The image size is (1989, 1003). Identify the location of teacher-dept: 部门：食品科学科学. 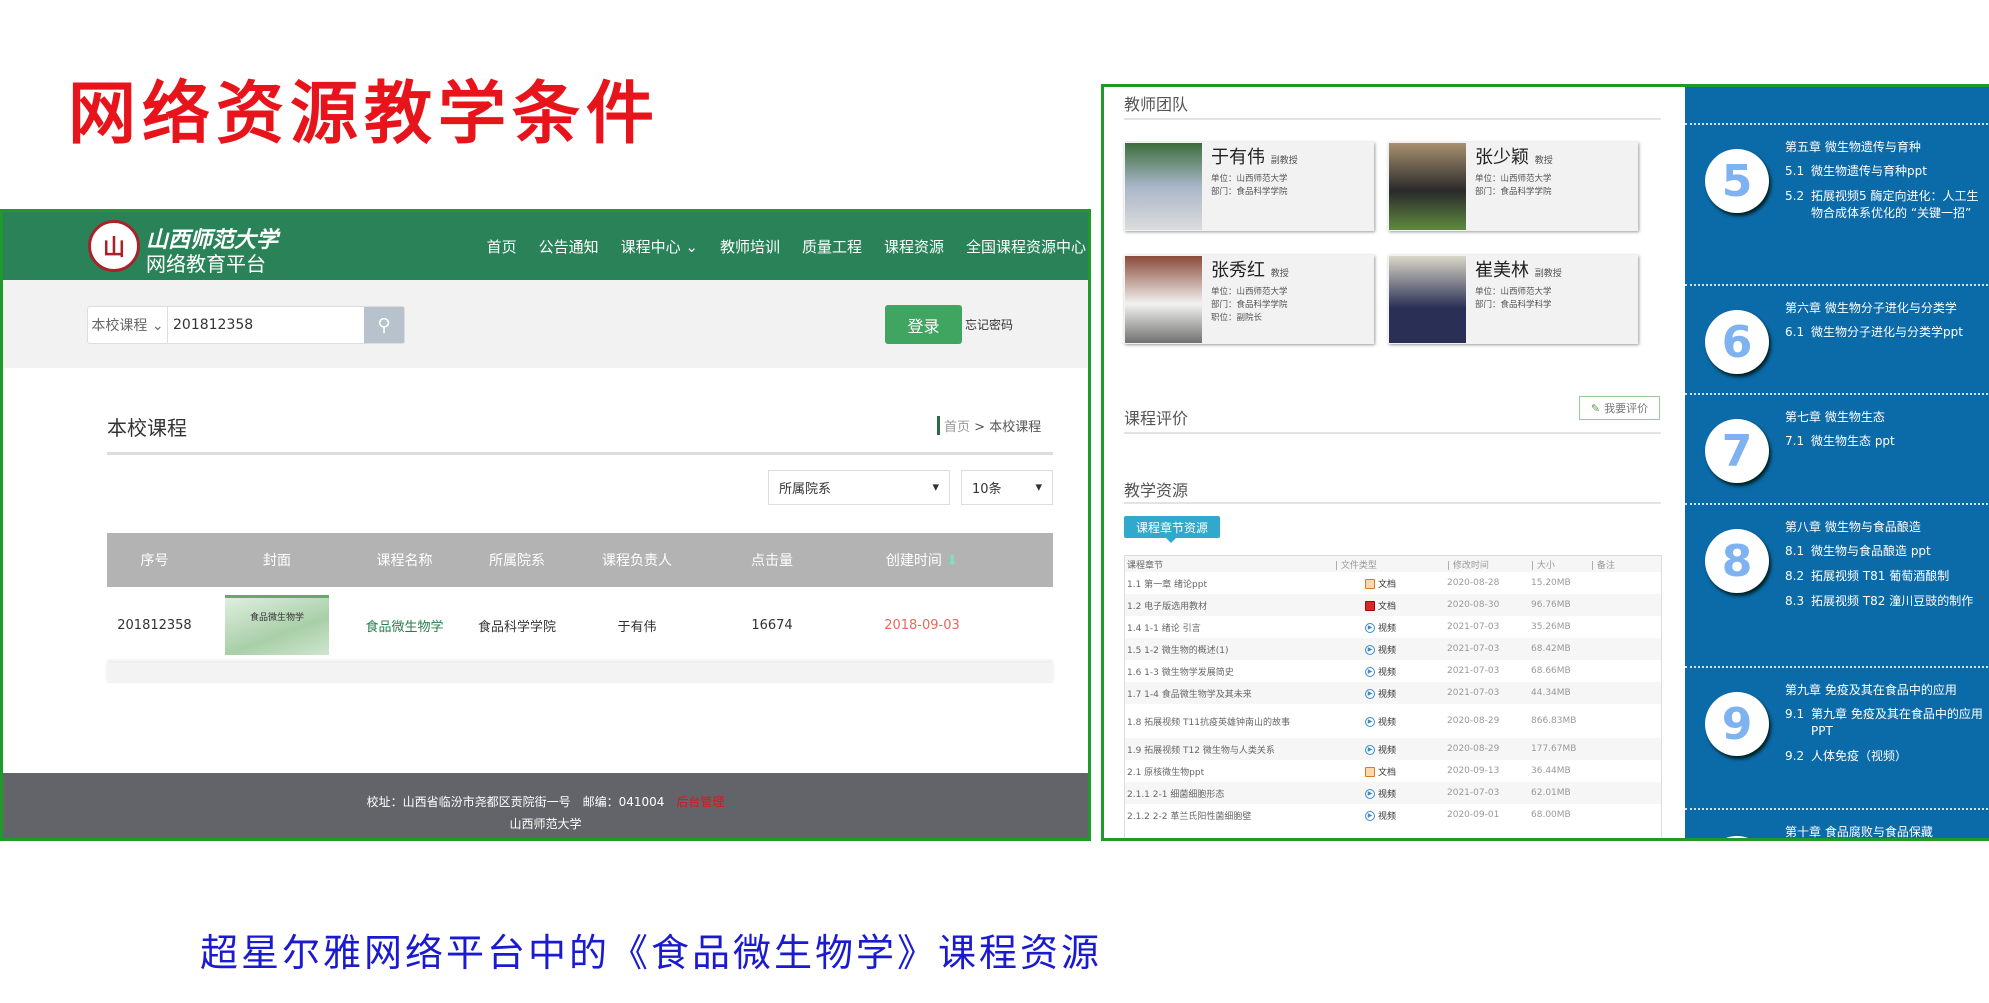
(1513, 305).